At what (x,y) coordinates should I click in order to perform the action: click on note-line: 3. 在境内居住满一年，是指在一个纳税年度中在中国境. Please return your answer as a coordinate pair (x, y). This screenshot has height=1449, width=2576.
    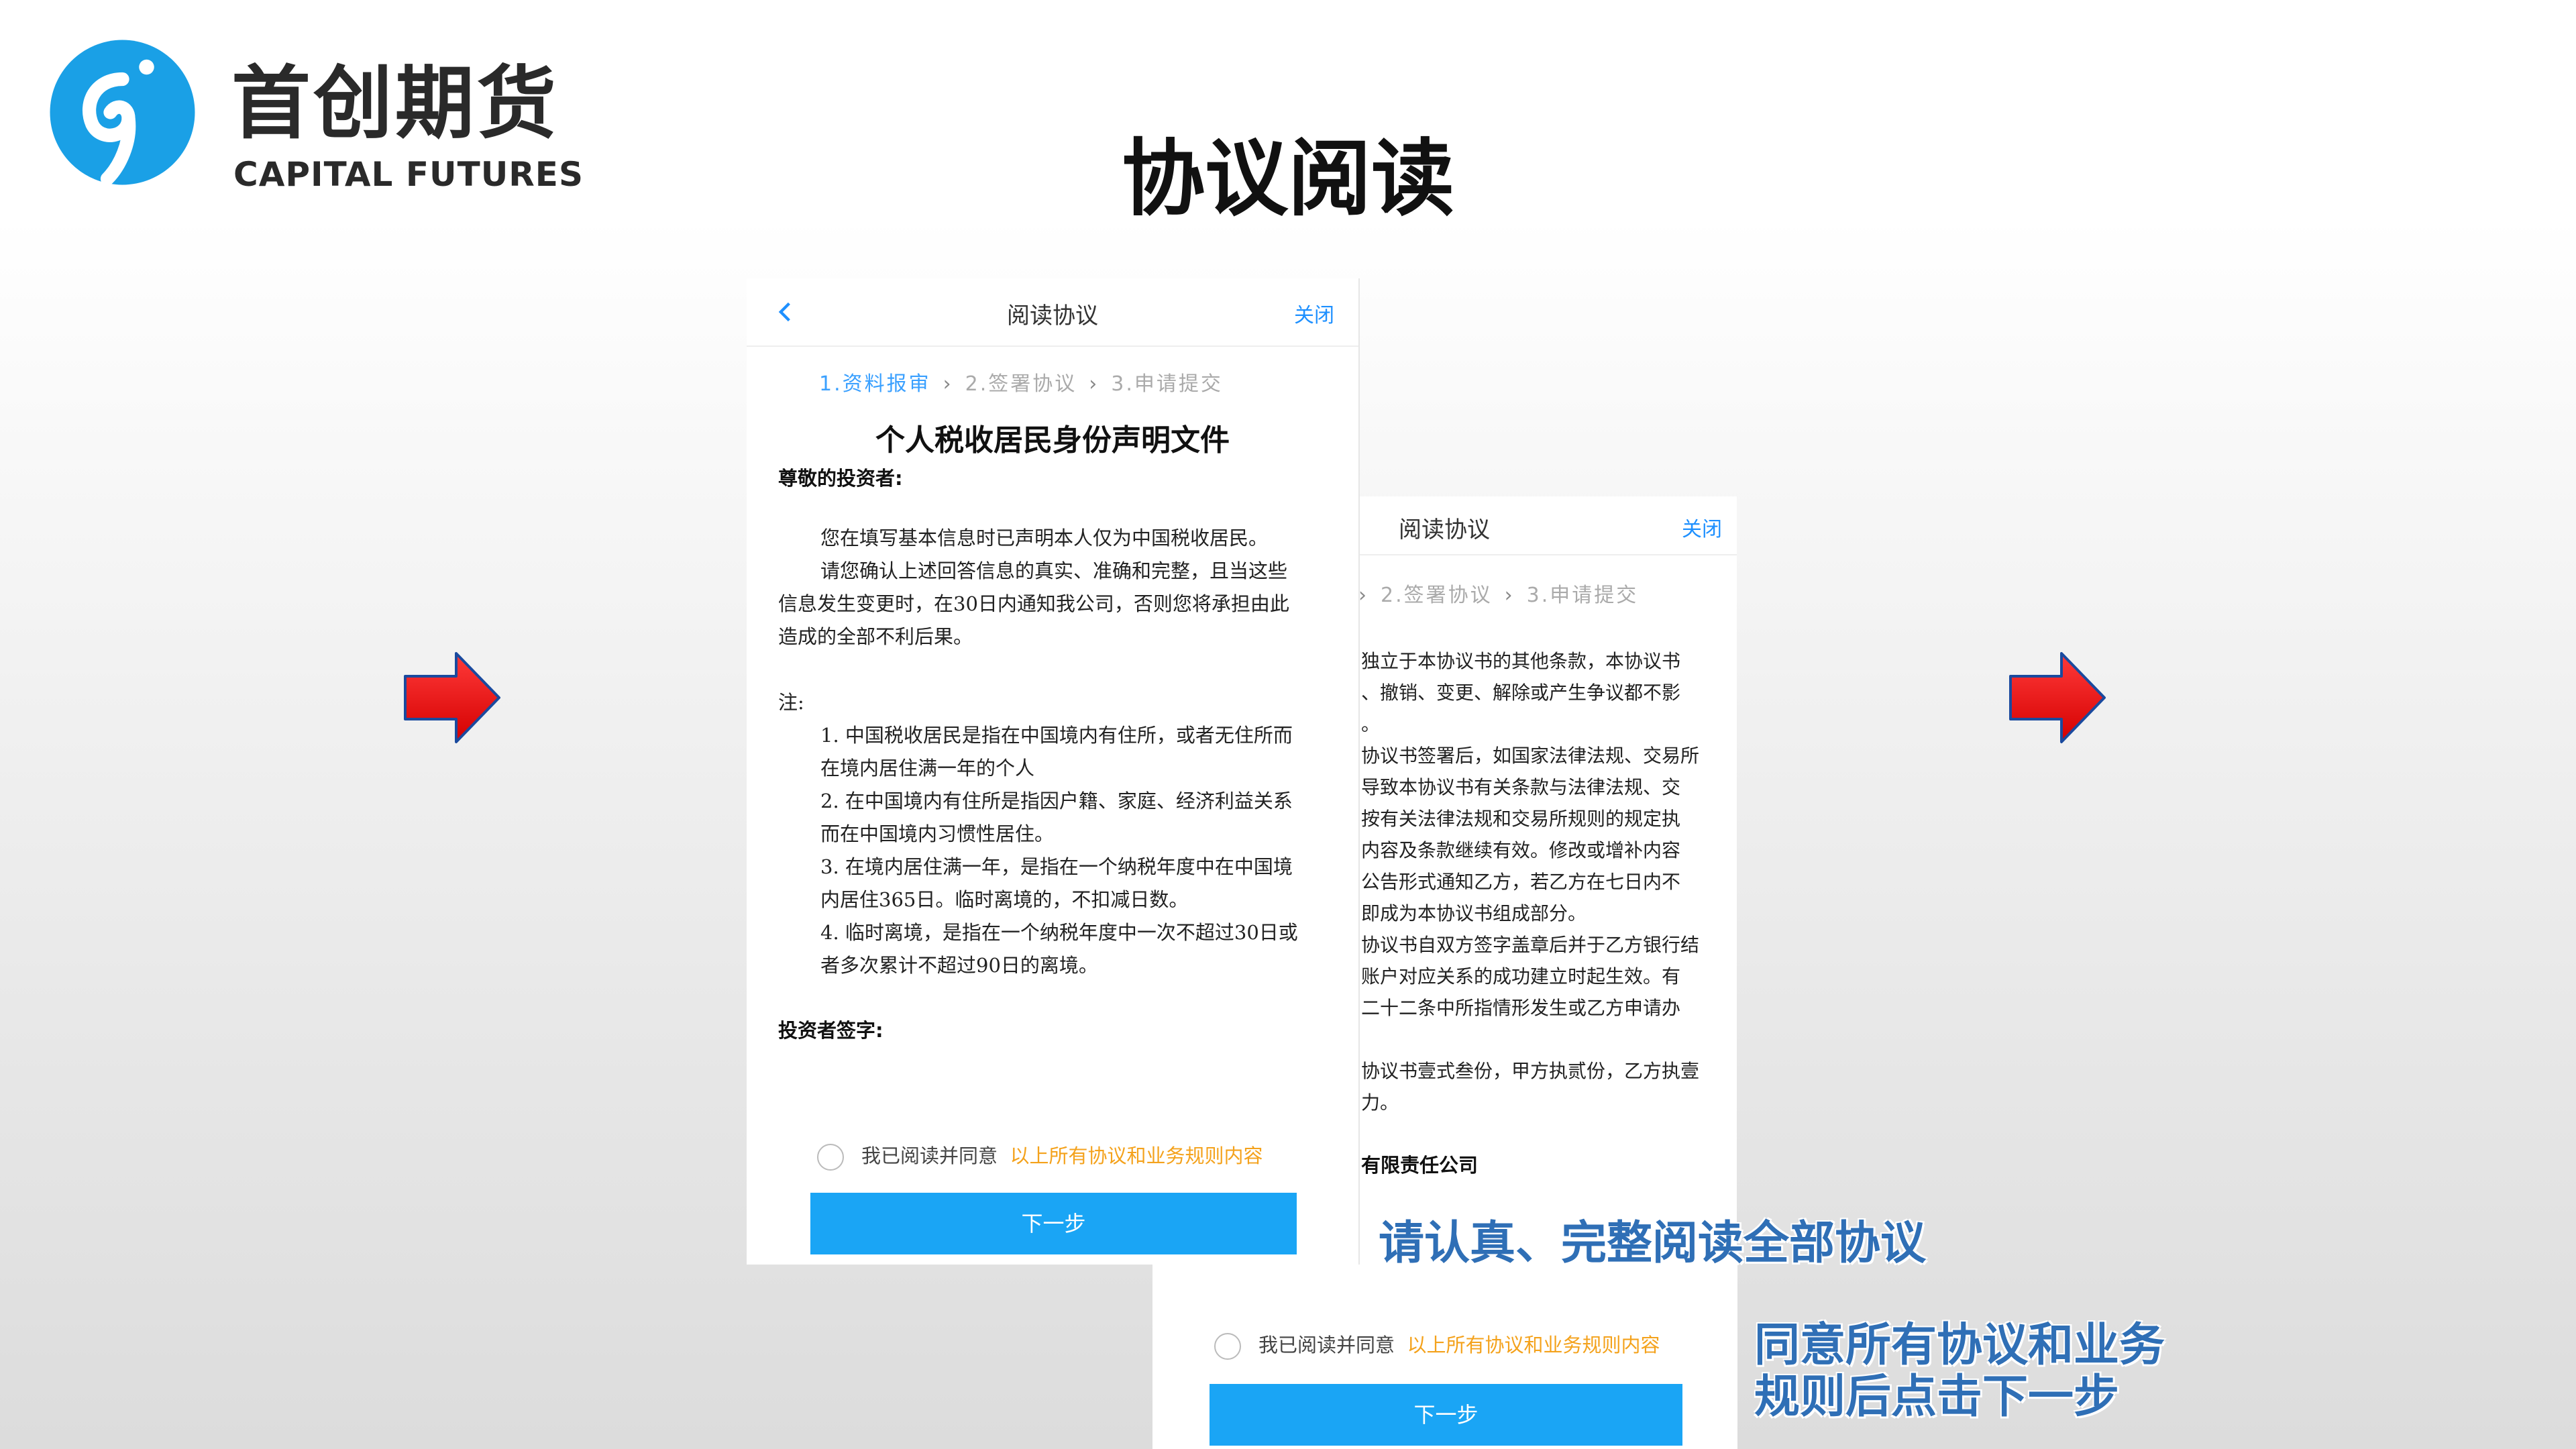
    Looking at the image, I should click on (1056, 866).